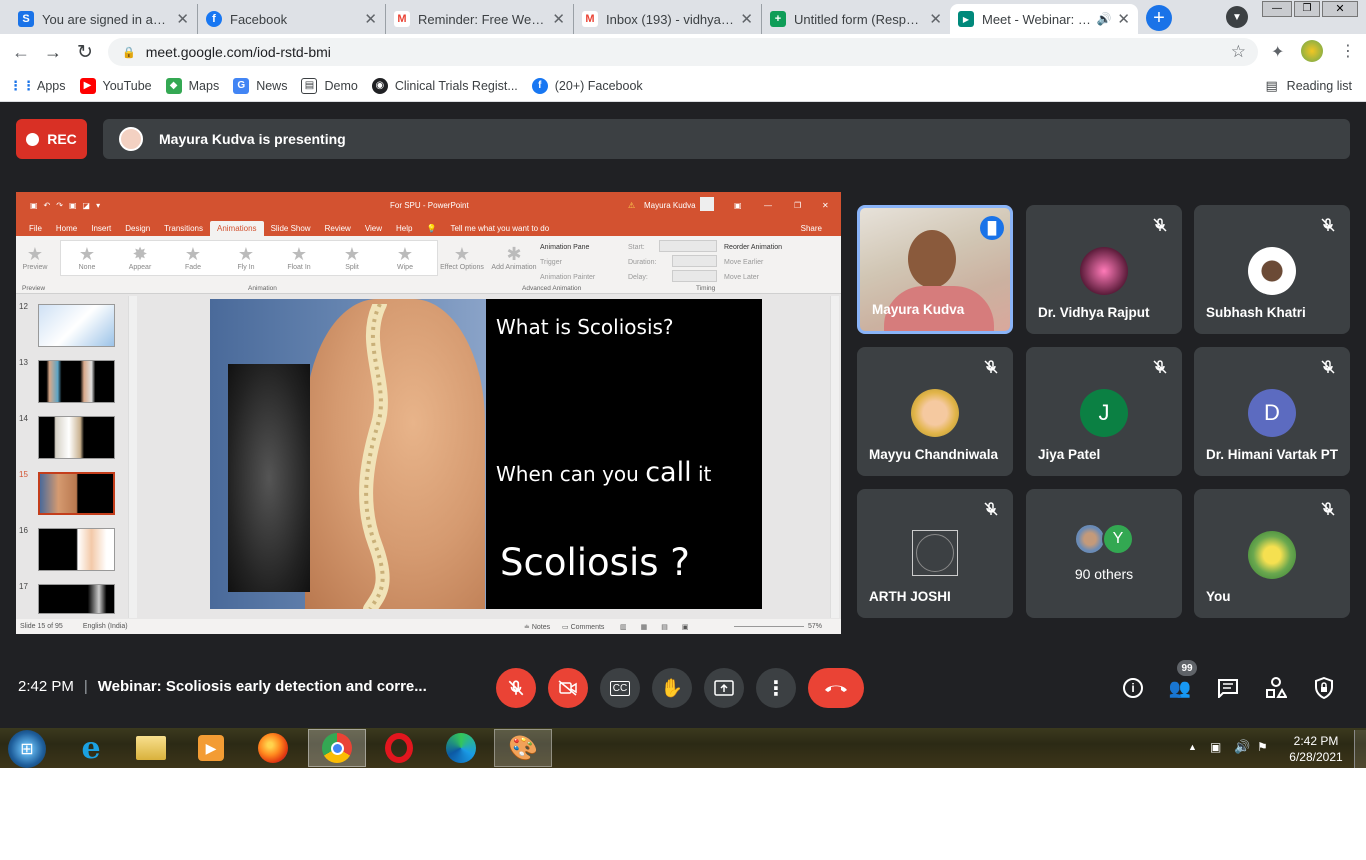 The height and width of the screenshot is (860, 1366). Describe the element at coordinates (1324, 688) in the screenshot. I see `host-controls-button` at that location.